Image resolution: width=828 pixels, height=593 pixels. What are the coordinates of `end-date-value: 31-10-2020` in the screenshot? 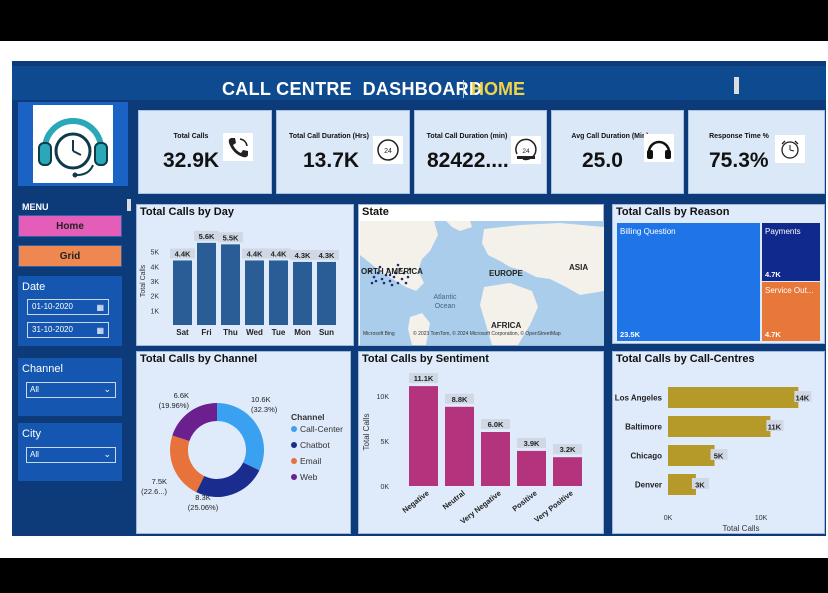 It's located at (52, 329).